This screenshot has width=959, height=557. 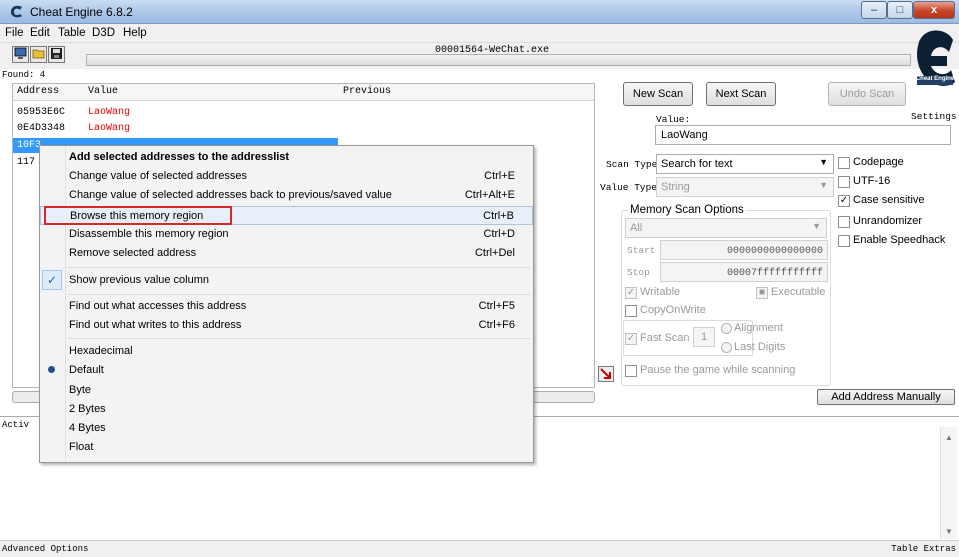 What do you see at coordinates (72, 33) in the screenshot?
I see `menu-table: Table` at bounding box center [72, 33].